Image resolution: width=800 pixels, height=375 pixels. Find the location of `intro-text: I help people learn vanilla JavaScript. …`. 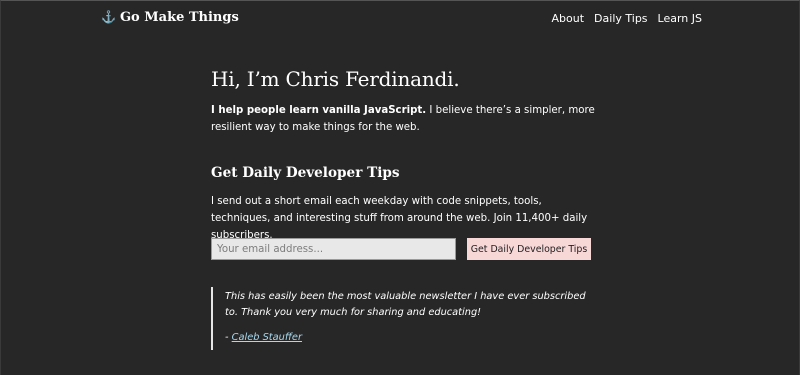

intro-text: I help people learn vanilla JavaScript. … is located at coordinates (403, 119).